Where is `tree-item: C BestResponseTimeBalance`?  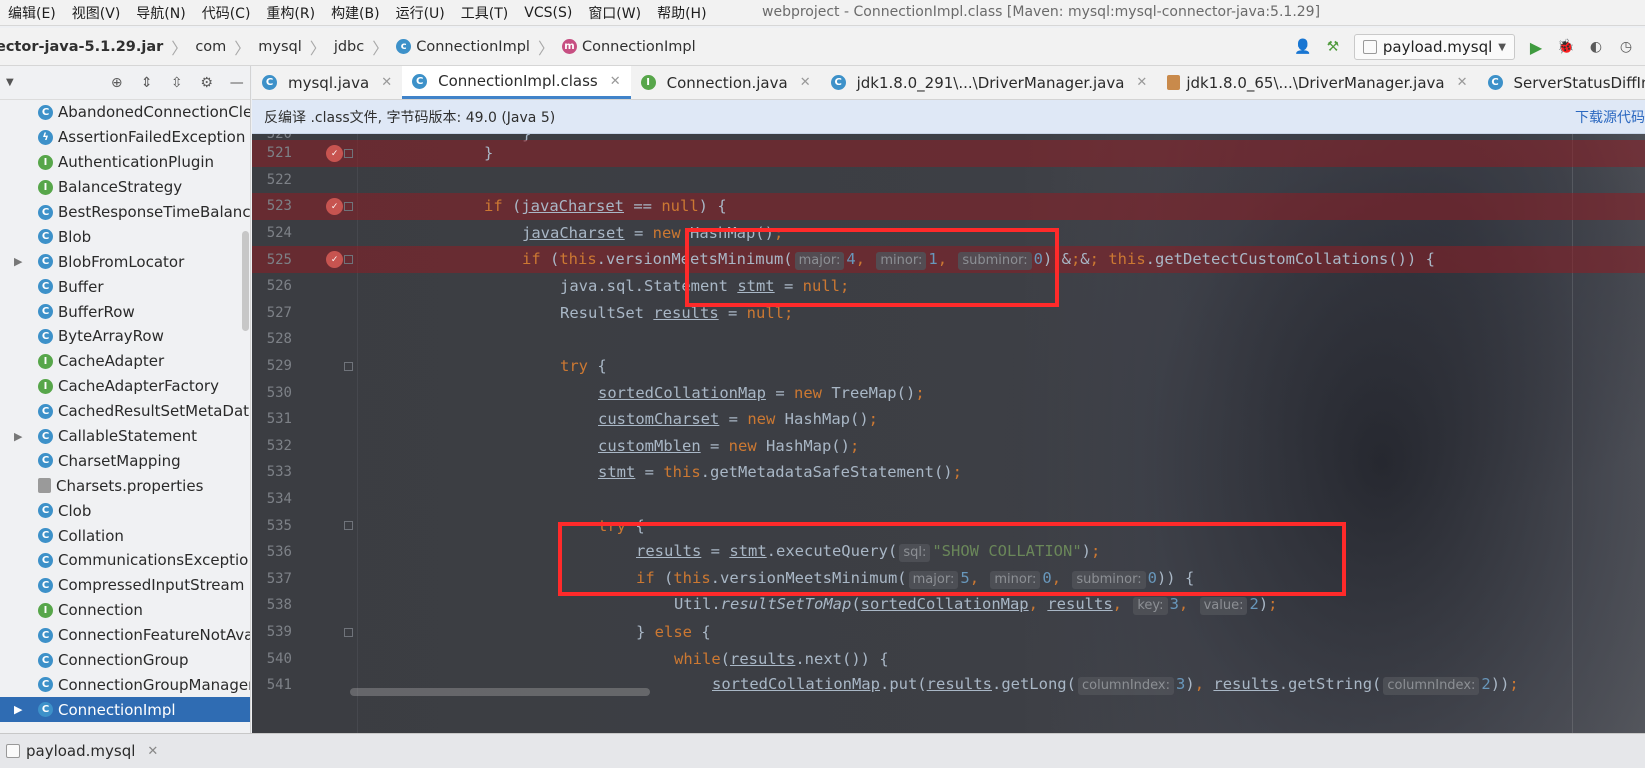
tree-item: C BestResponseTimeBalance is located at coordinates (125, 212).